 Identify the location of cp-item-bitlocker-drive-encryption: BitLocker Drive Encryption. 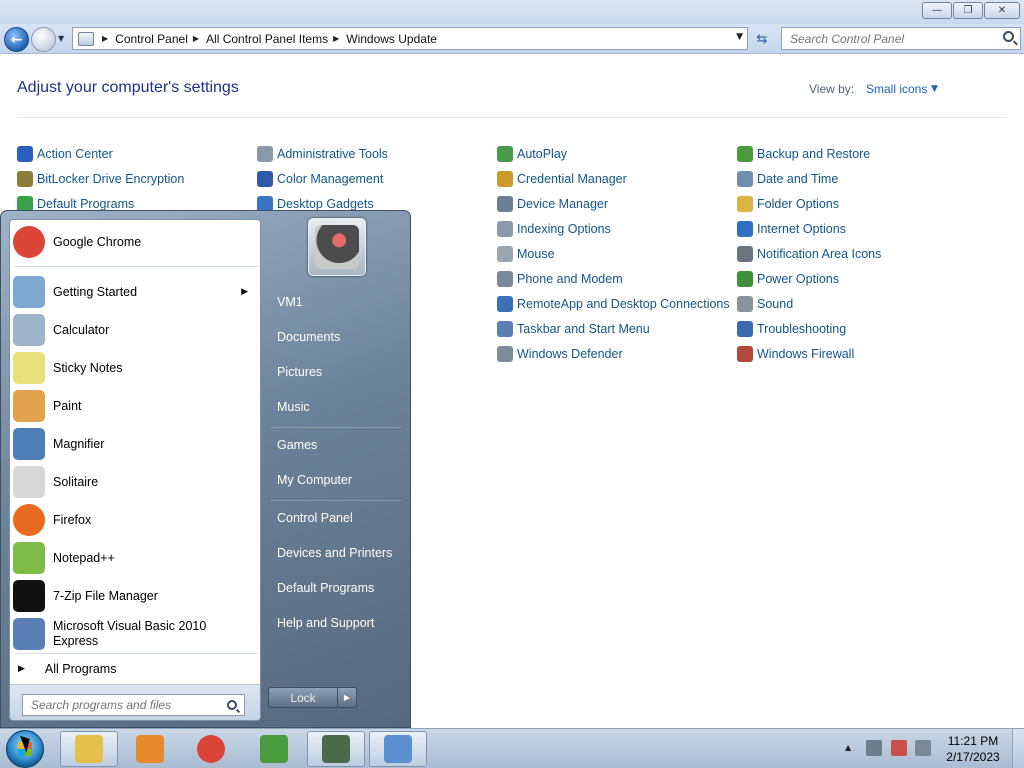
(100, 179).